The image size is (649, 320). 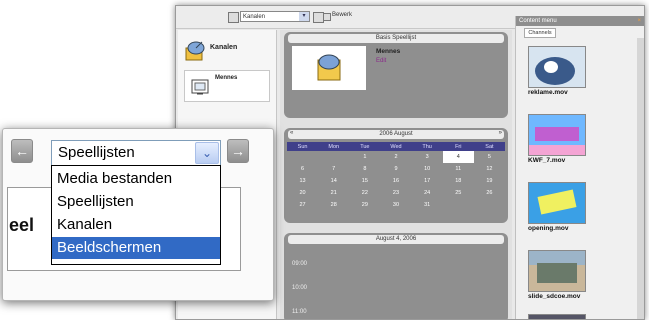 I want to click on sidebar-item-mennes: Mennes, so click(x=227, y=86).